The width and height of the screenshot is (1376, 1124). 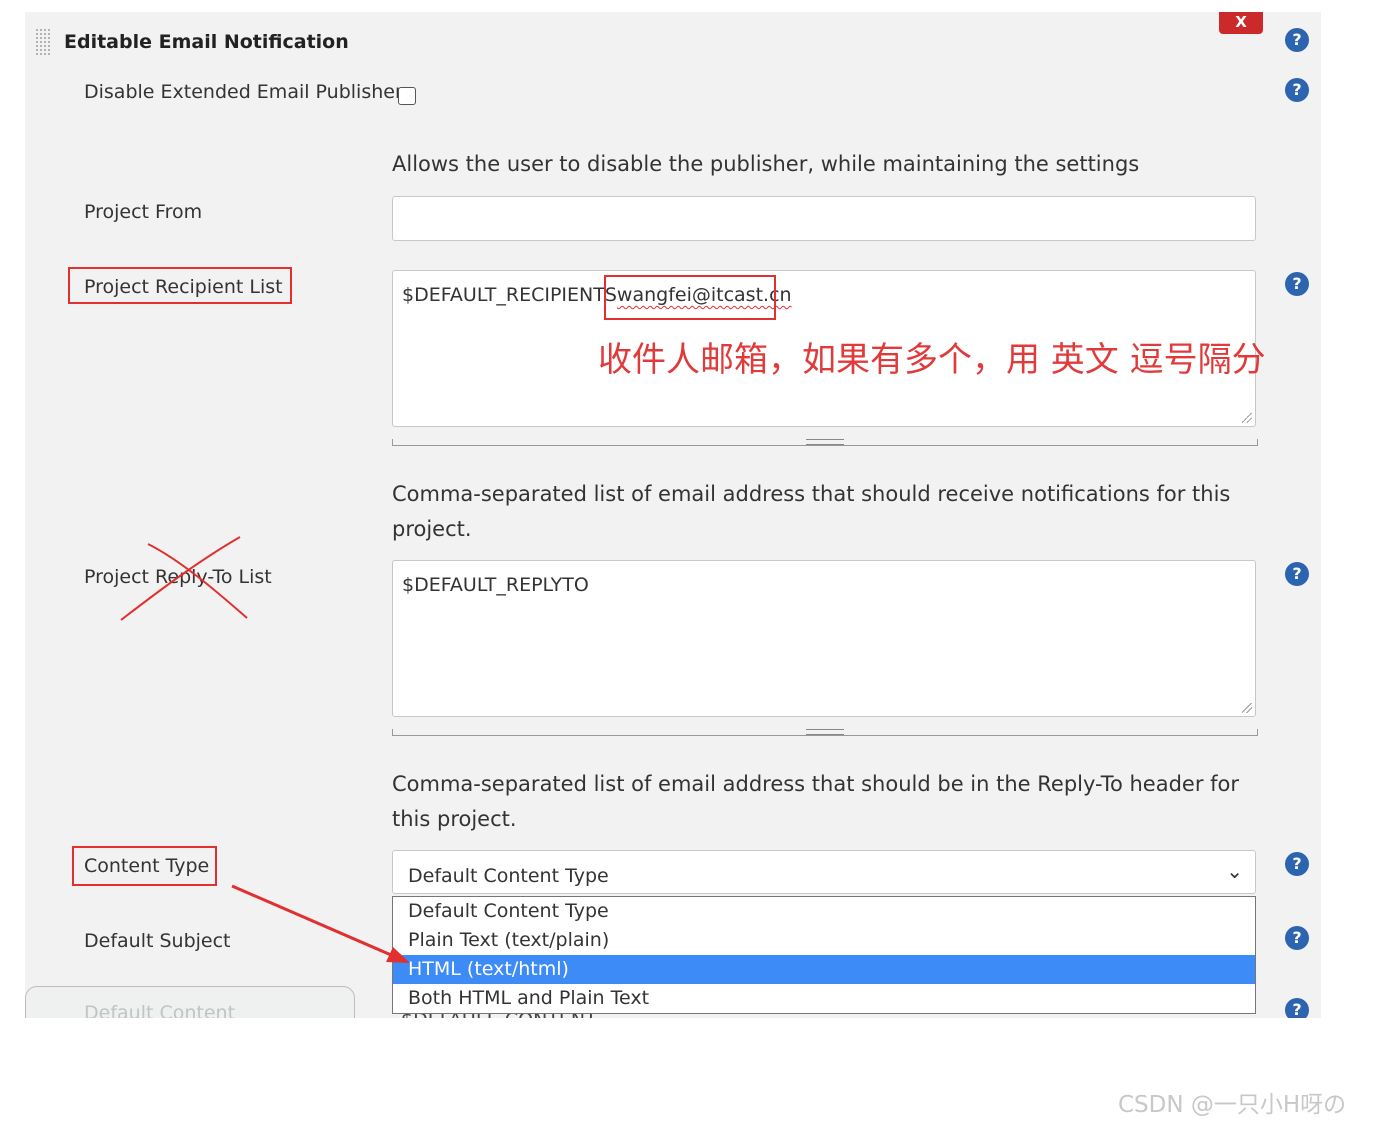 What do you see at coordinates (265, 749) in the screenshot?
I see `annotation-marks` at bounding box center [265, 749].